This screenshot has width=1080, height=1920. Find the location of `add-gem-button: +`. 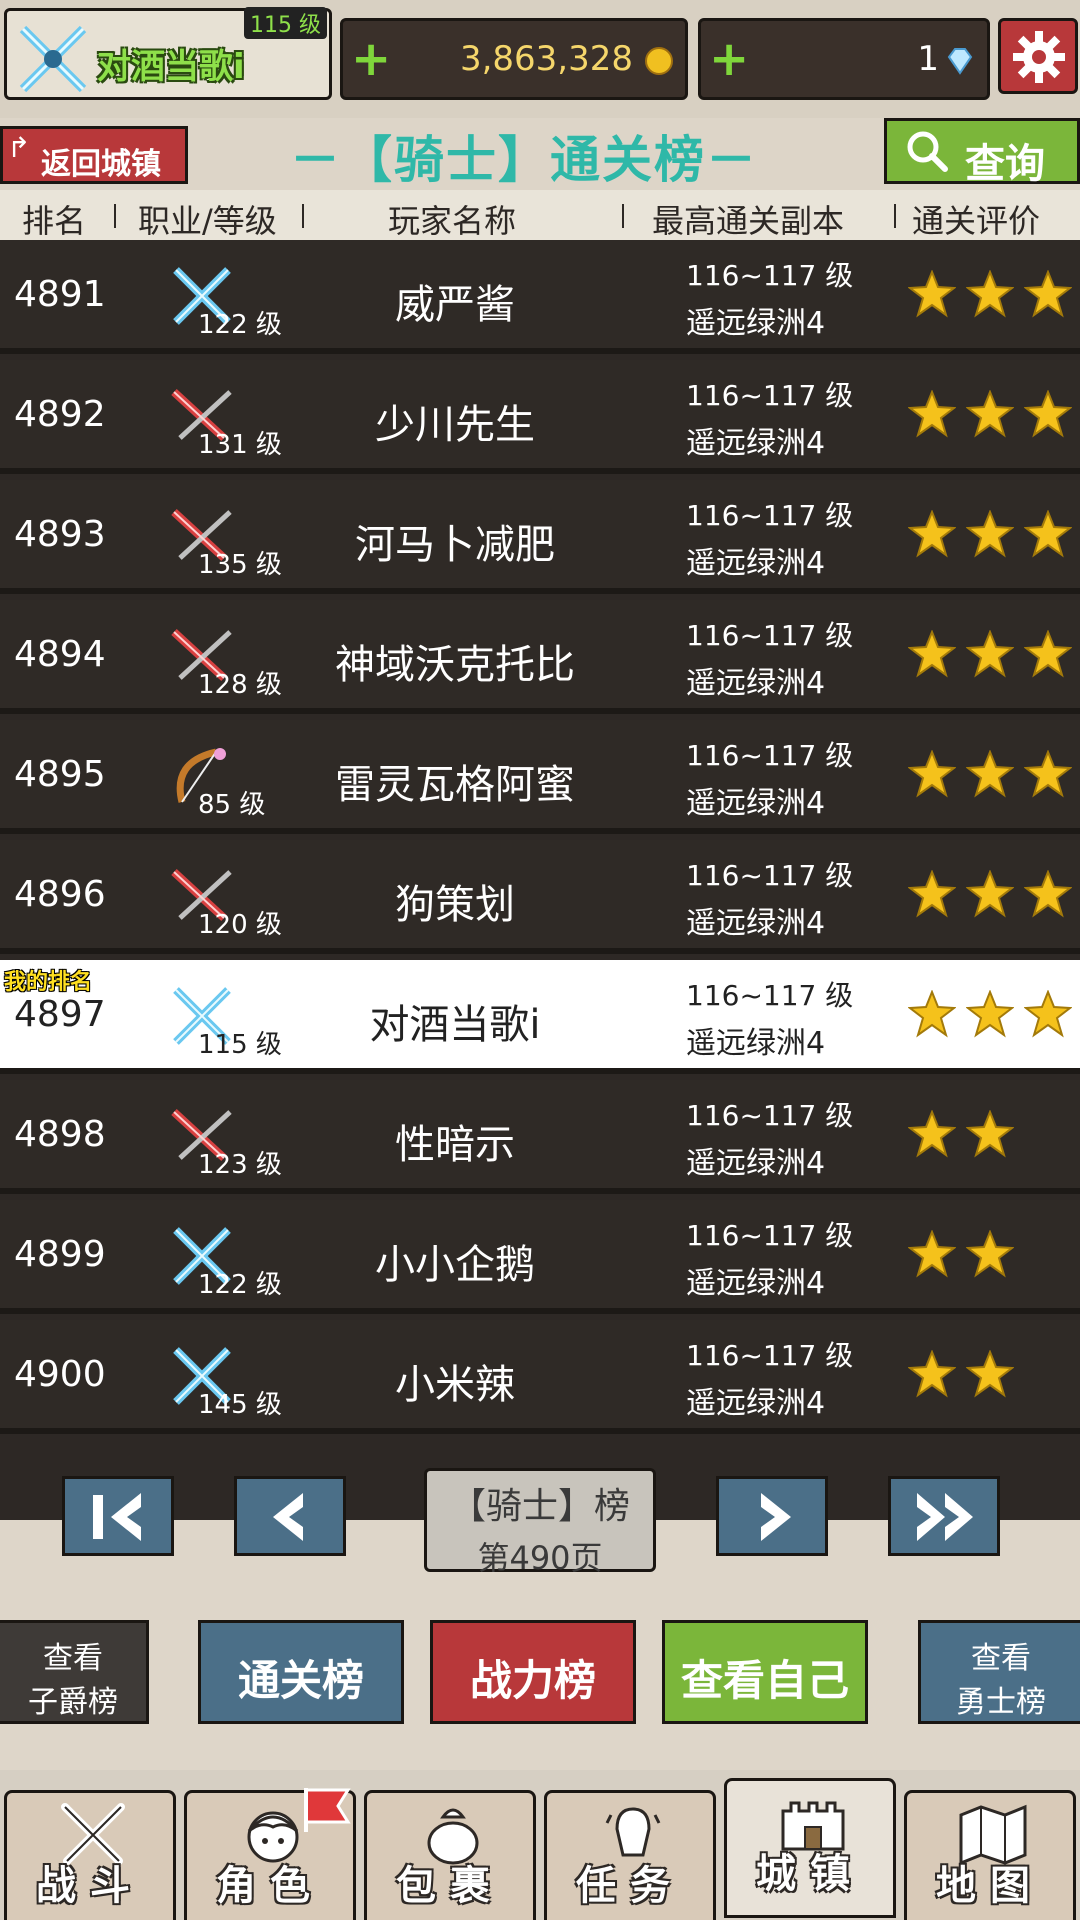

add-gem-button: + is located at coordinates (729, 59).